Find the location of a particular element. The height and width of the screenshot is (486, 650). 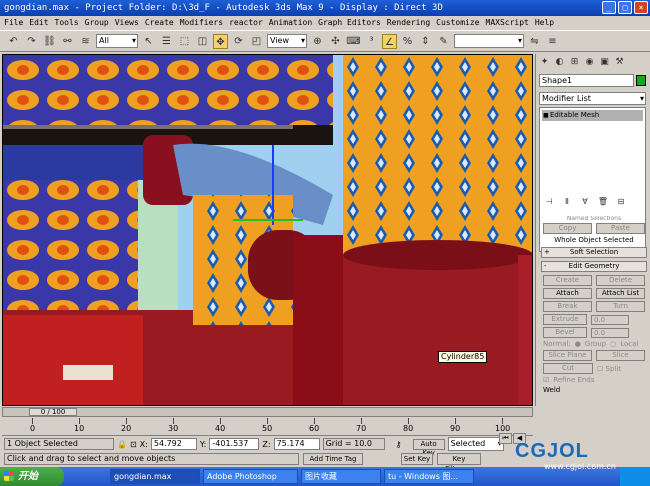

pivot-center-icon: ⊕ is located at coordinates (317, 41).